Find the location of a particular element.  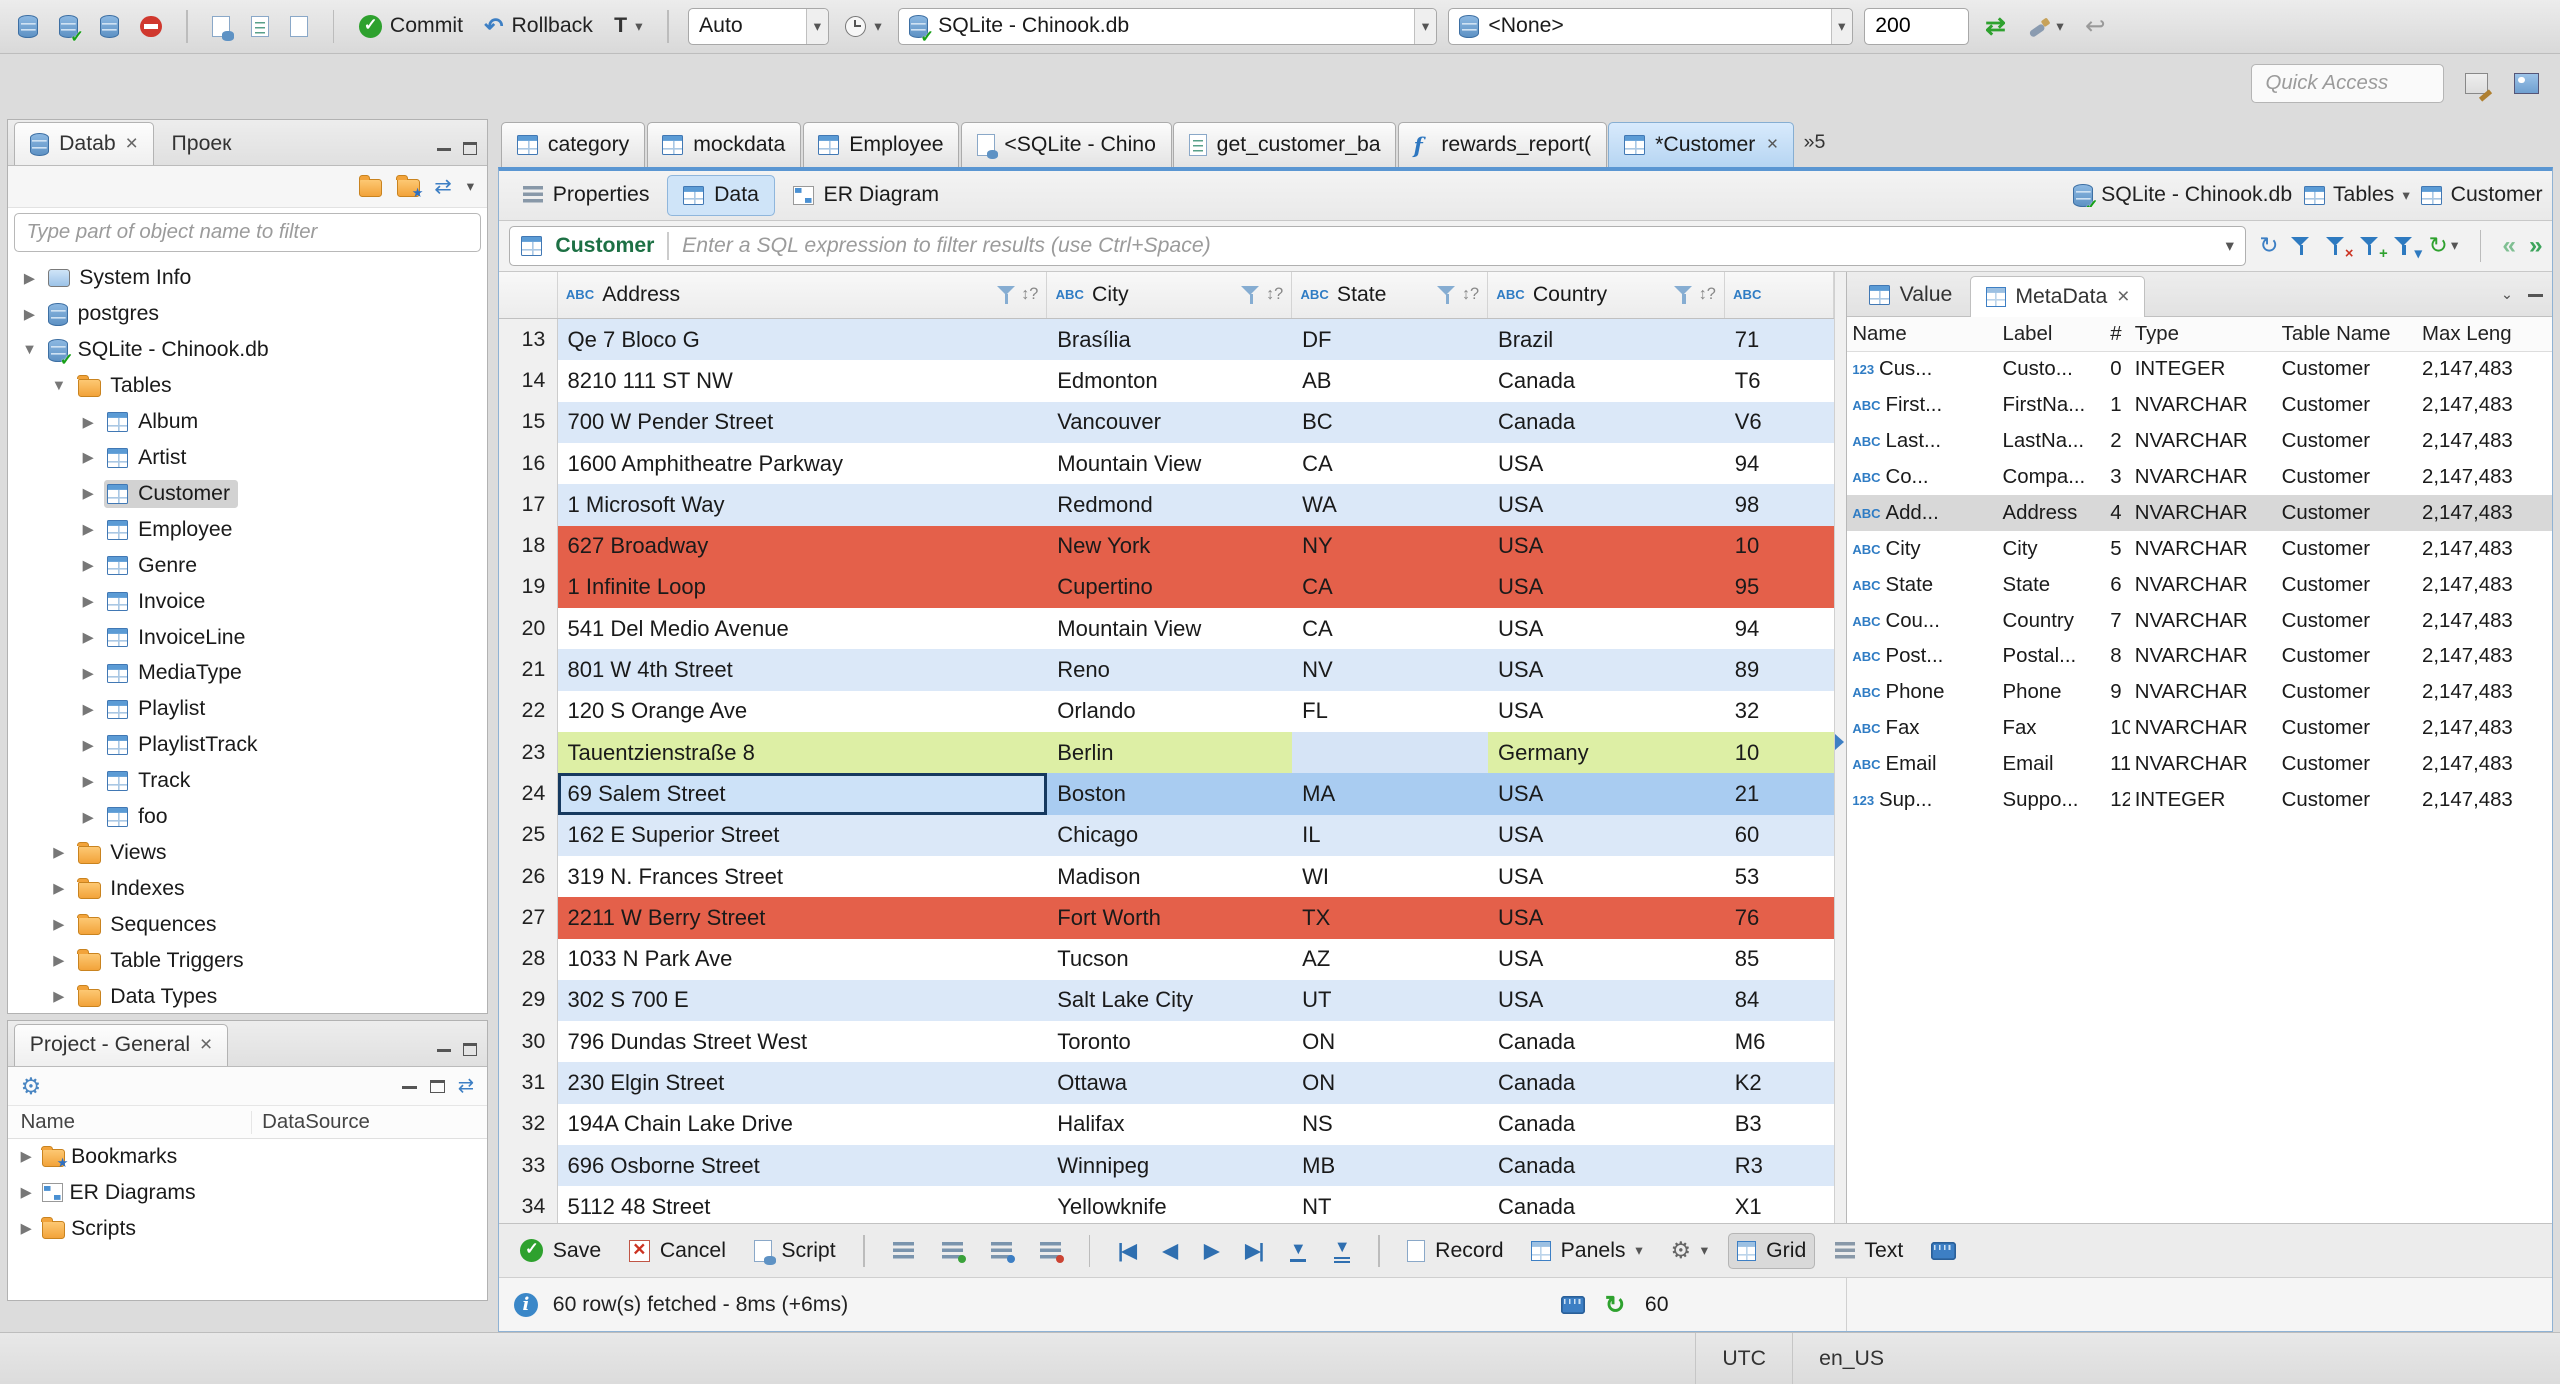

cell-address: 69 Salem Street is located at coordinates (802, 794).